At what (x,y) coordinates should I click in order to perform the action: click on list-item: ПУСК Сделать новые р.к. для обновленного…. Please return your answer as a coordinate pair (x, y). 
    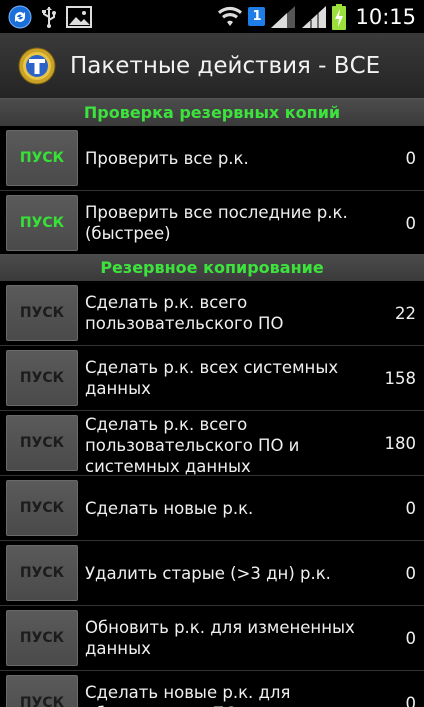
    Looking at the image, I should click on (212, 689).